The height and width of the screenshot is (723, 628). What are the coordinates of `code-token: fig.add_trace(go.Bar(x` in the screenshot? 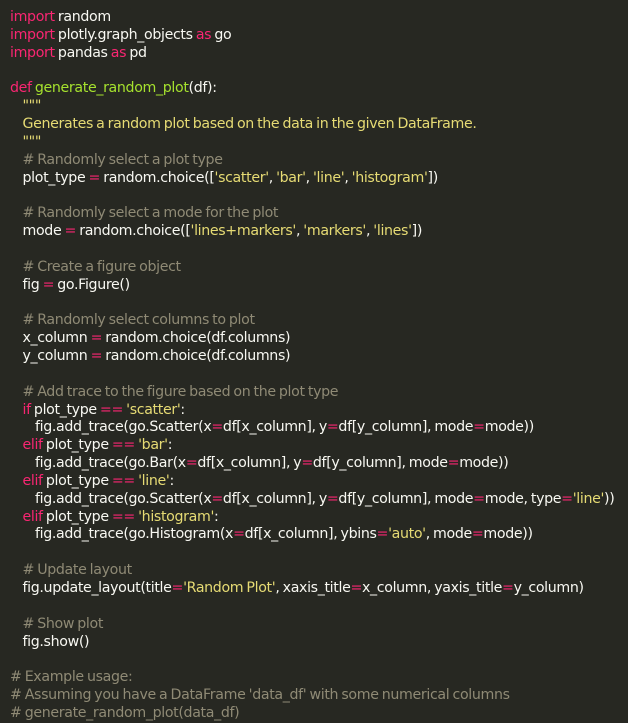 It's located at (110, 463).